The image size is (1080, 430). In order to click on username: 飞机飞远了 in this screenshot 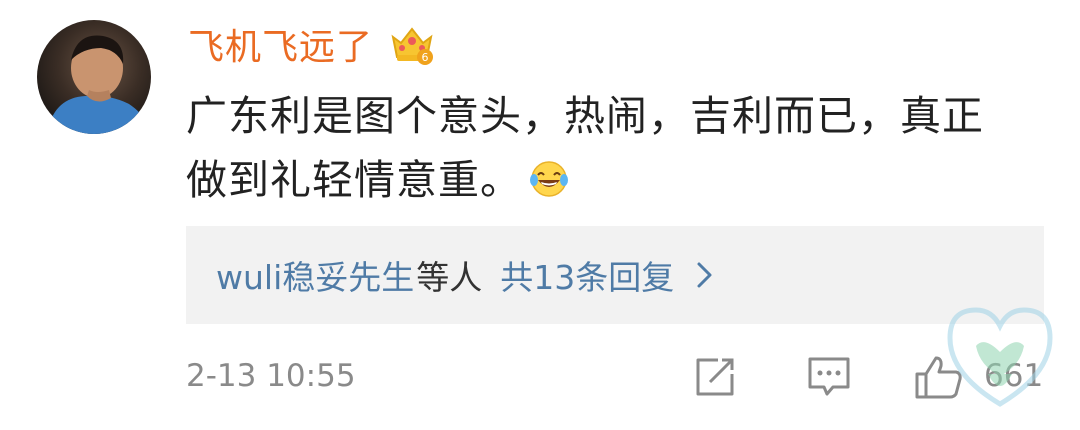, I will do `click(280, 44)`.